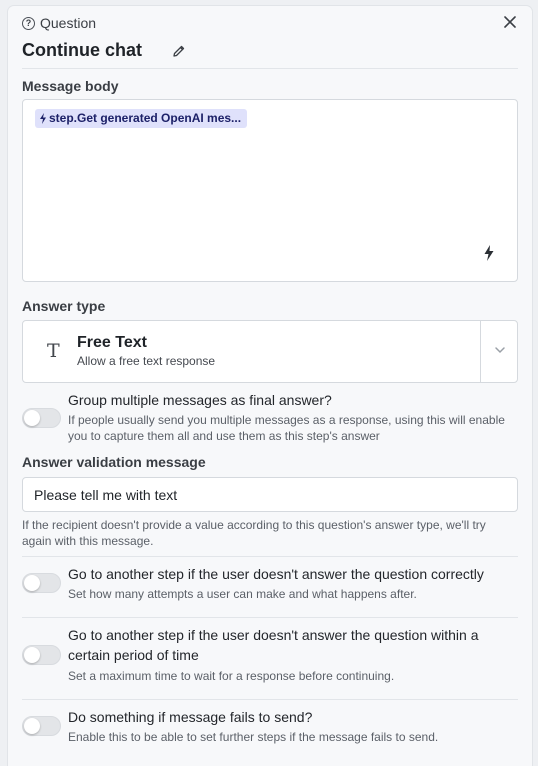 This screenshot has width=538, height=766. I want to click on text-type-icon: T, so click(53, 351).